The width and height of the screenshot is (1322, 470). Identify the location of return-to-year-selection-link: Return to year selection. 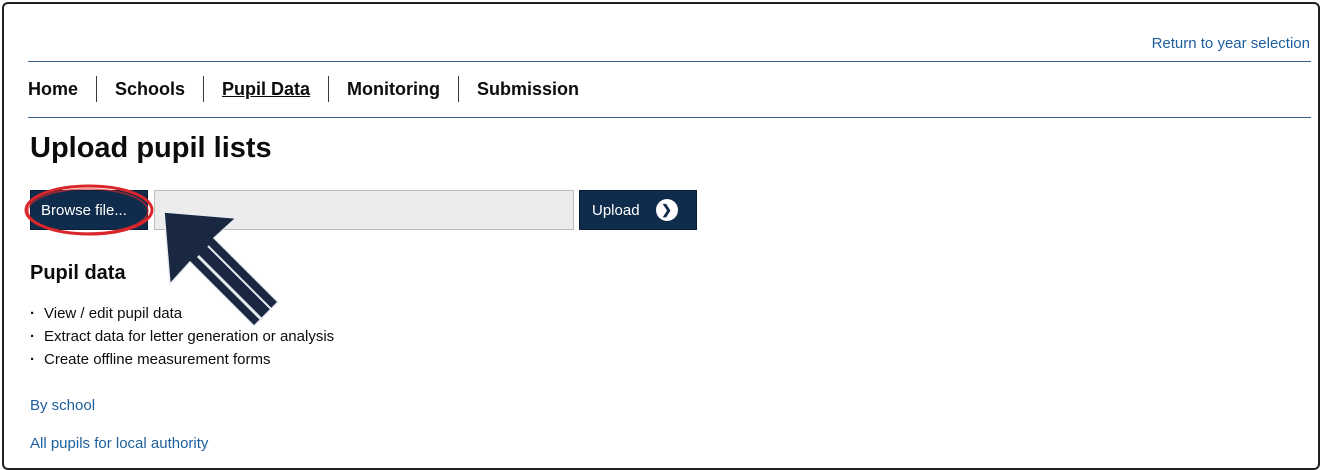
(1231, 43).